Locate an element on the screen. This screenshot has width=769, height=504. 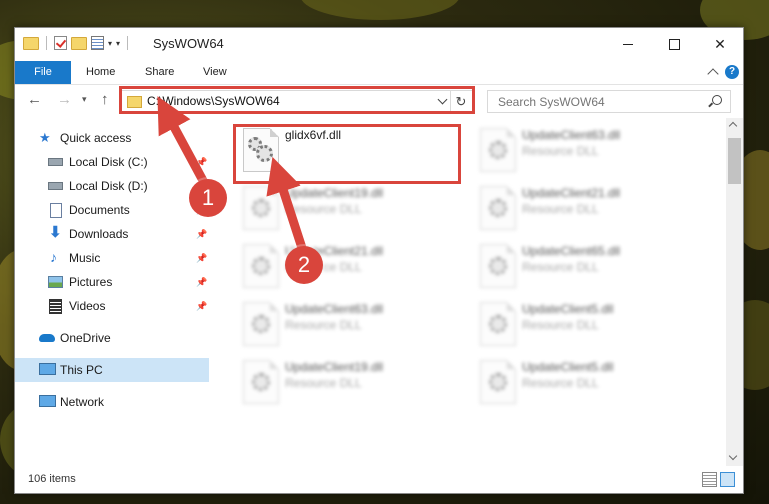
sidebar-item-documents: Documents 📌 is located at coordinates (112, 210).